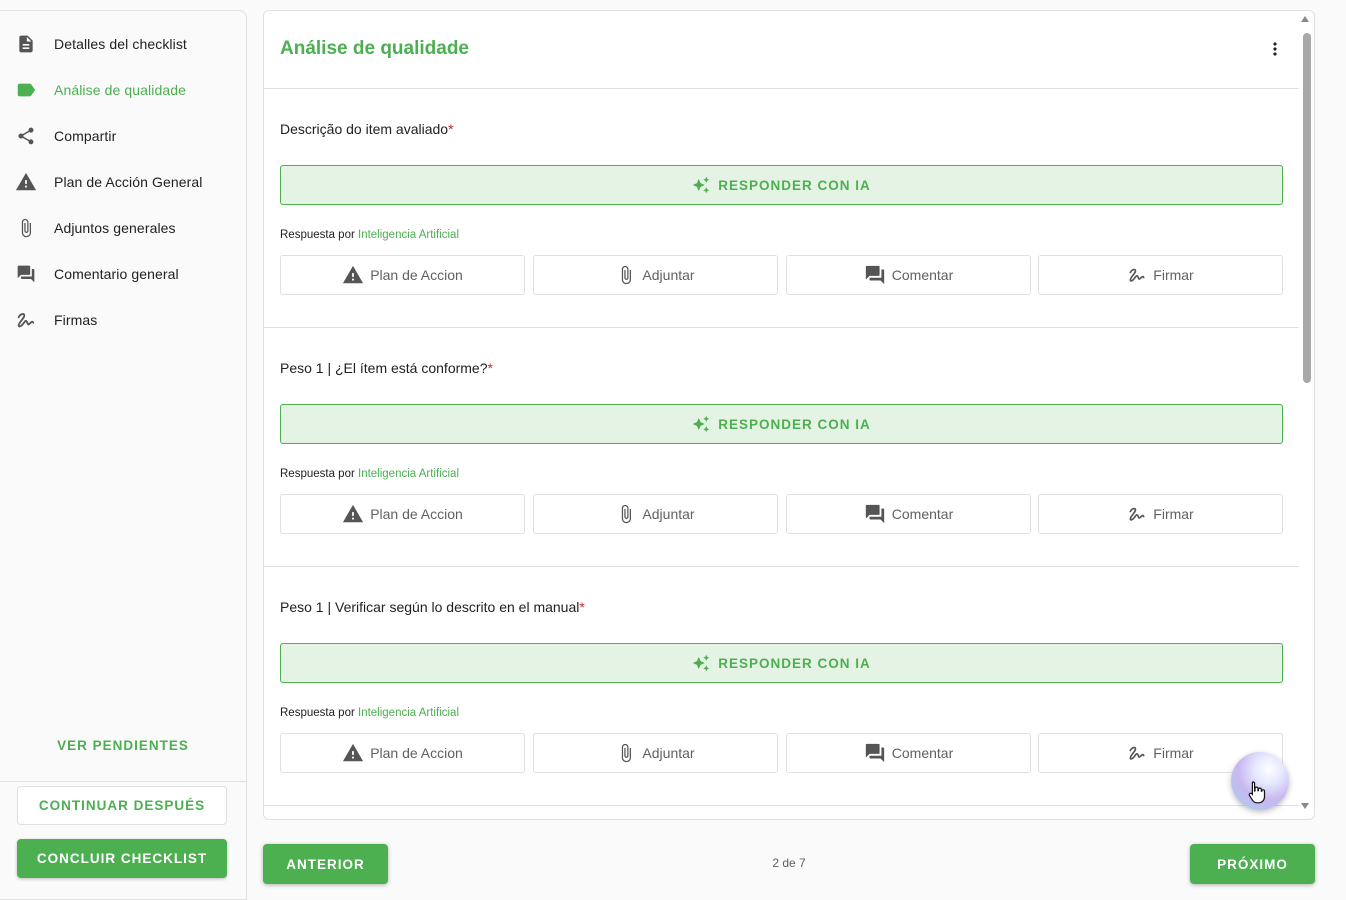  I want to click on label-tag-icon, so click(26, 90).